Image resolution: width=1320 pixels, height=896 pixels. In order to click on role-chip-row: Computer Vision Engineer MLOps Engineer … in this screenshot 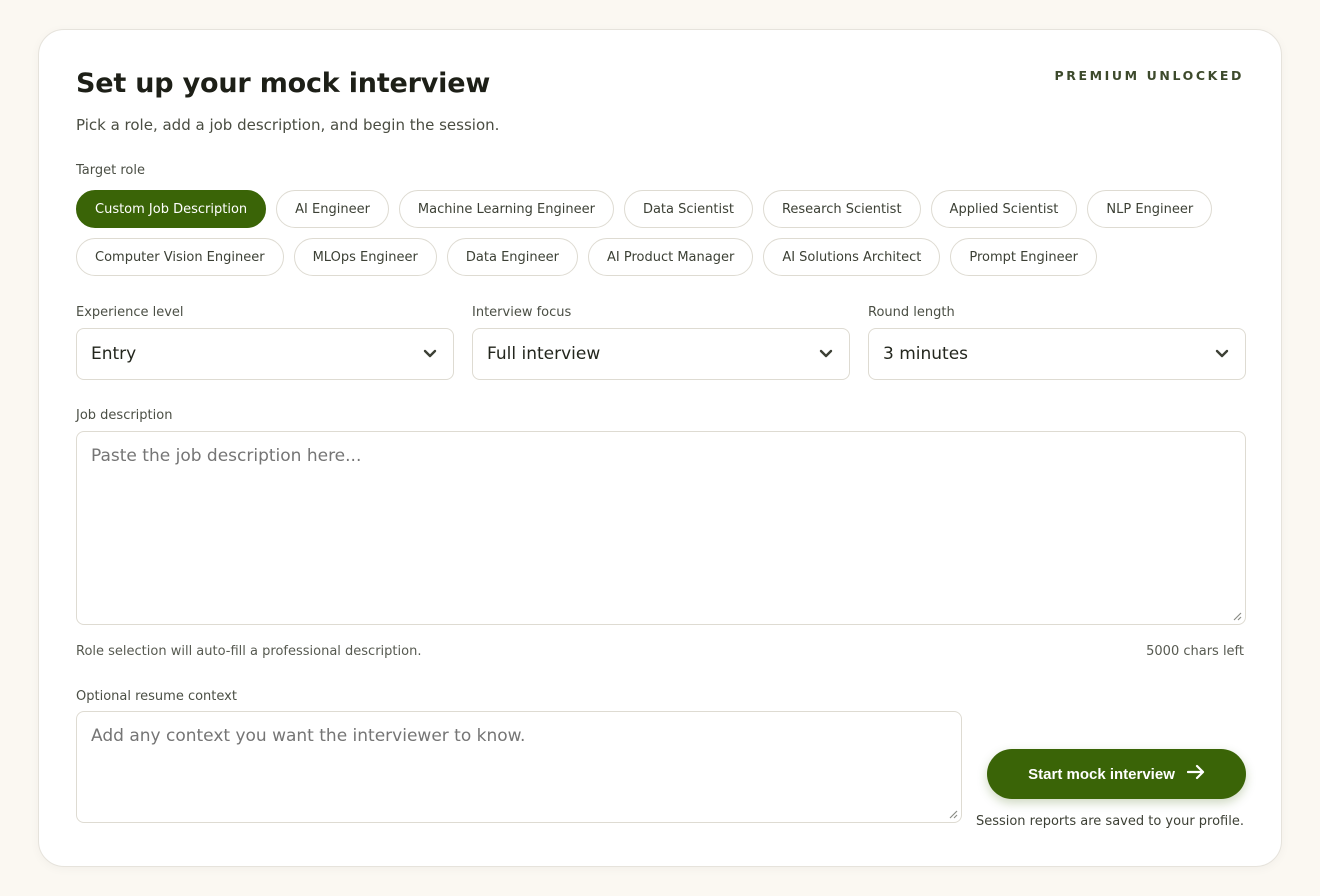, I will do `click(666, 257)`.